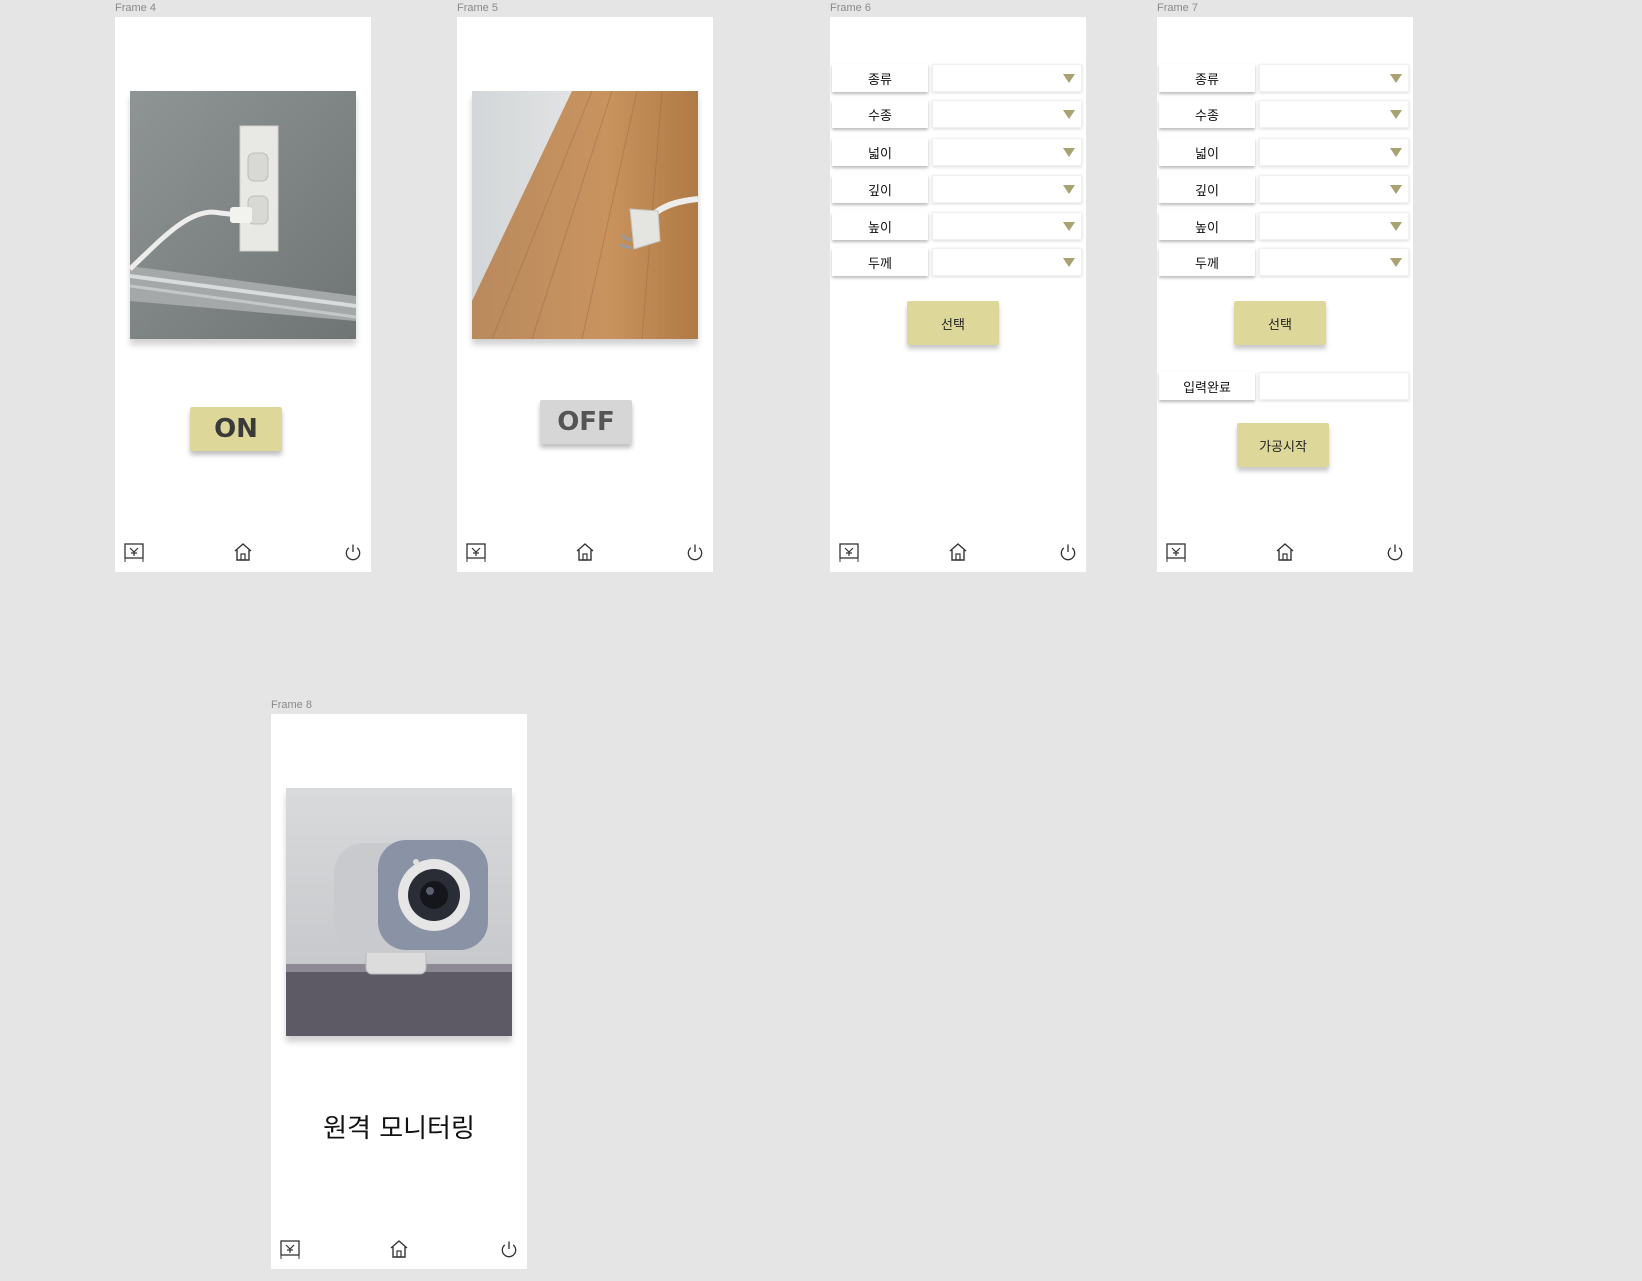 This screenshot has width=1642, height=1281. What do you see at coordinates (135, 8) in the screenshot?
I see `frame-4-label: Frame 4` at bounding box center [135, 8].